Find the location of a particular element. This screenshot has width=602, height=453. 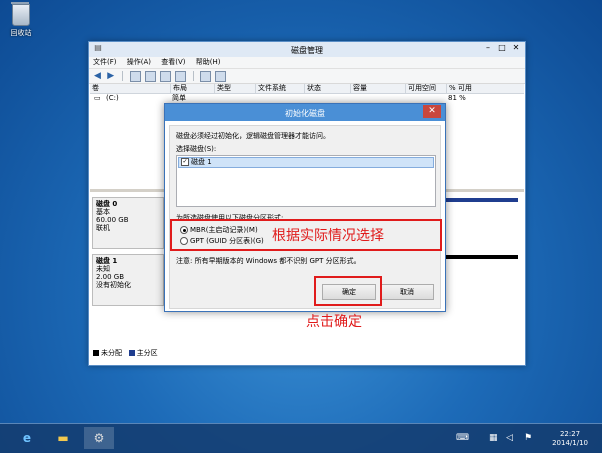

legend-label-unallocated: 未分配 is located at coordinates (111, 353).